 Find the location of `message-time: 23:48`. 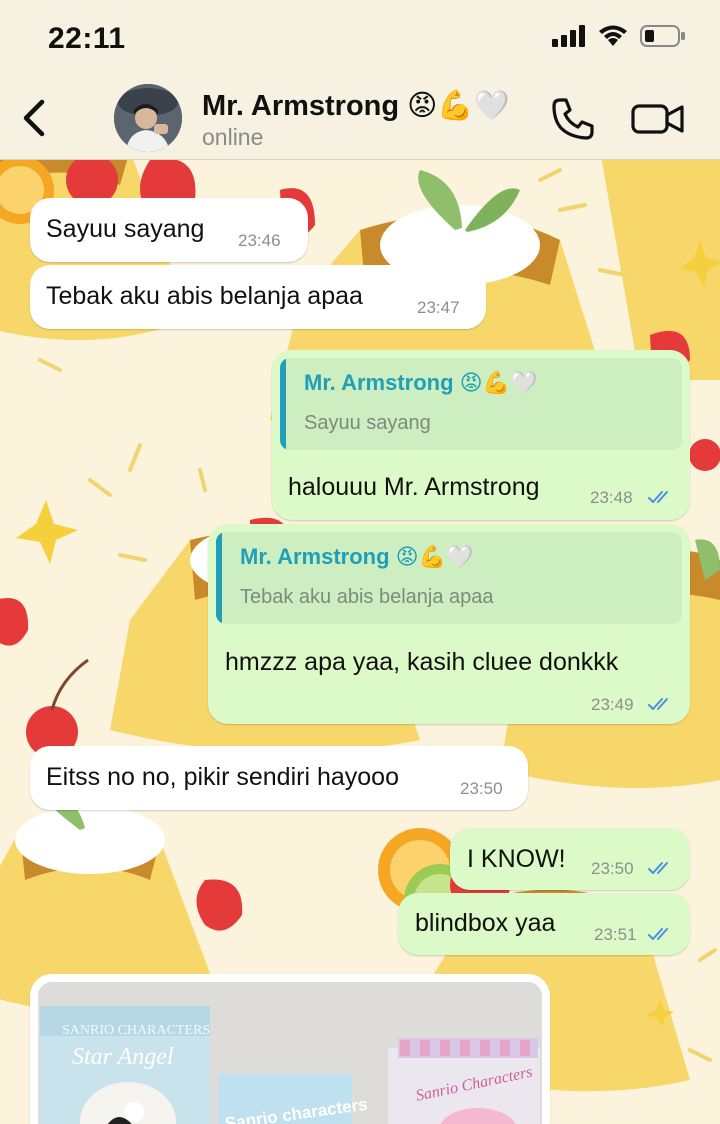

message-time: 23:48 is located at coordinates (611, 497).